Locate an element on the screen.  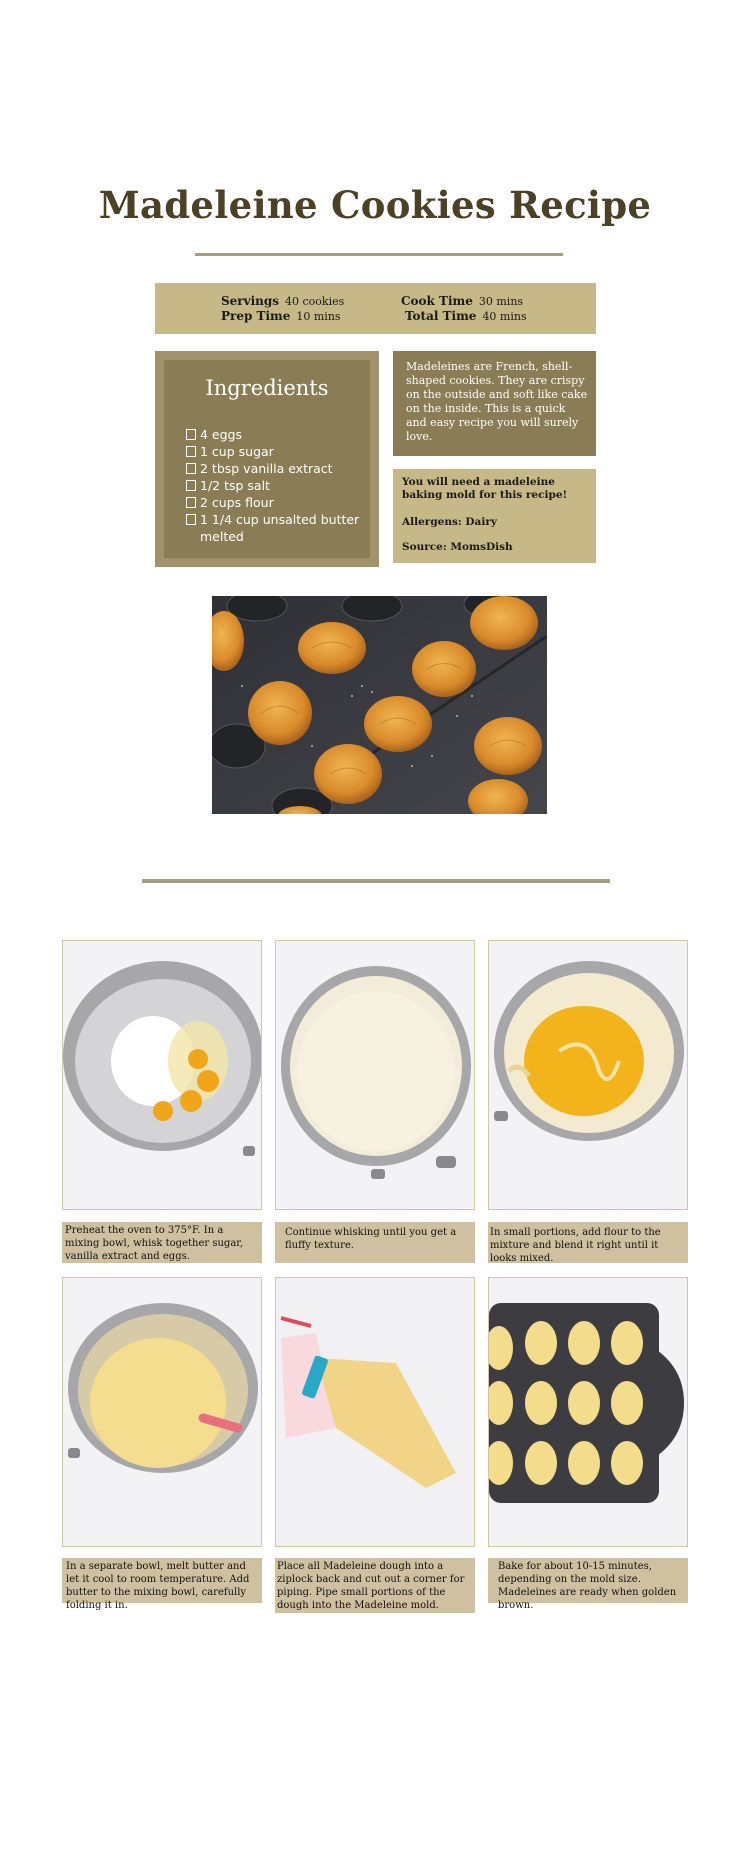
cook-time: Cook Time 30 mins is located at coordinates (462, 301).